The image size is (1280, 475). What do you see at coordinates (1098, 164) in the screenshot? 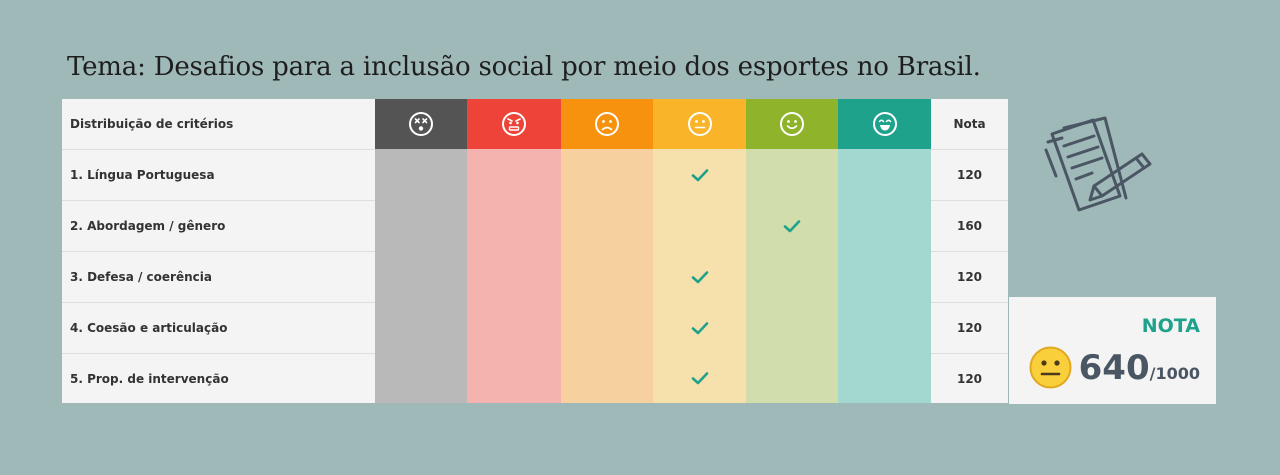
I see `notes-pencil-icon` at bounding box center [1098, 164].